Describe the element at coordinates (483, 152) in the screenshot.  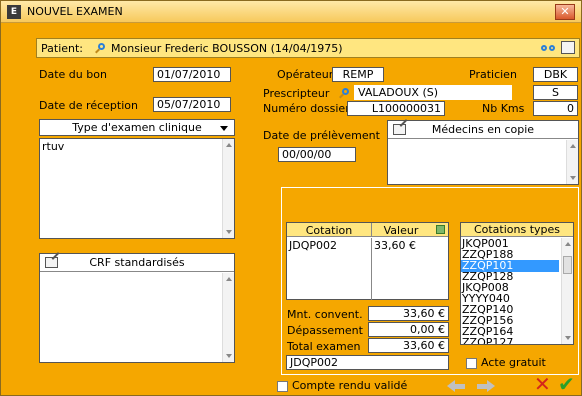
I see `medecins-panel: Médecins en copie` at that location.